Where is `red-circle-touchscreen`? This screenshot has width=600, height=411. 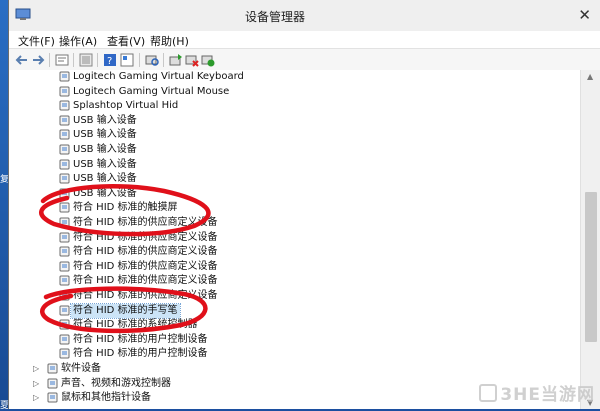
red-circle-touchscreen is located at coordinates (125, 210).